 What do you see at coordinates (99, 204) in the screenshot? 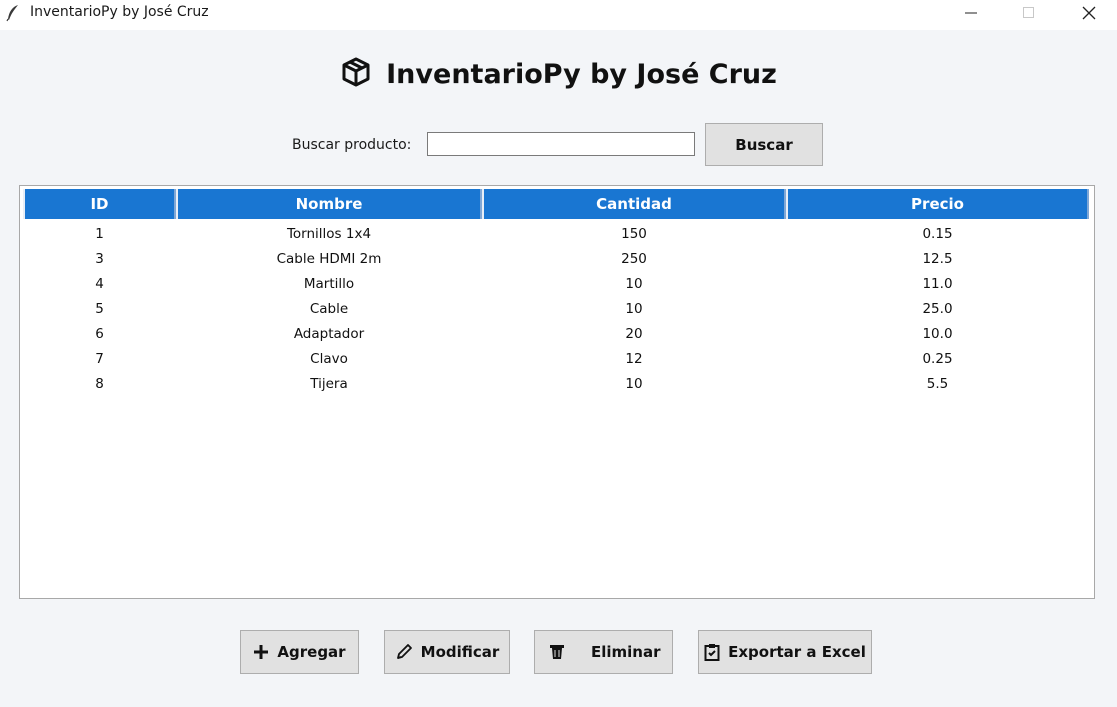
I see `column-header-id: ID` at bounding box center [99, 204].